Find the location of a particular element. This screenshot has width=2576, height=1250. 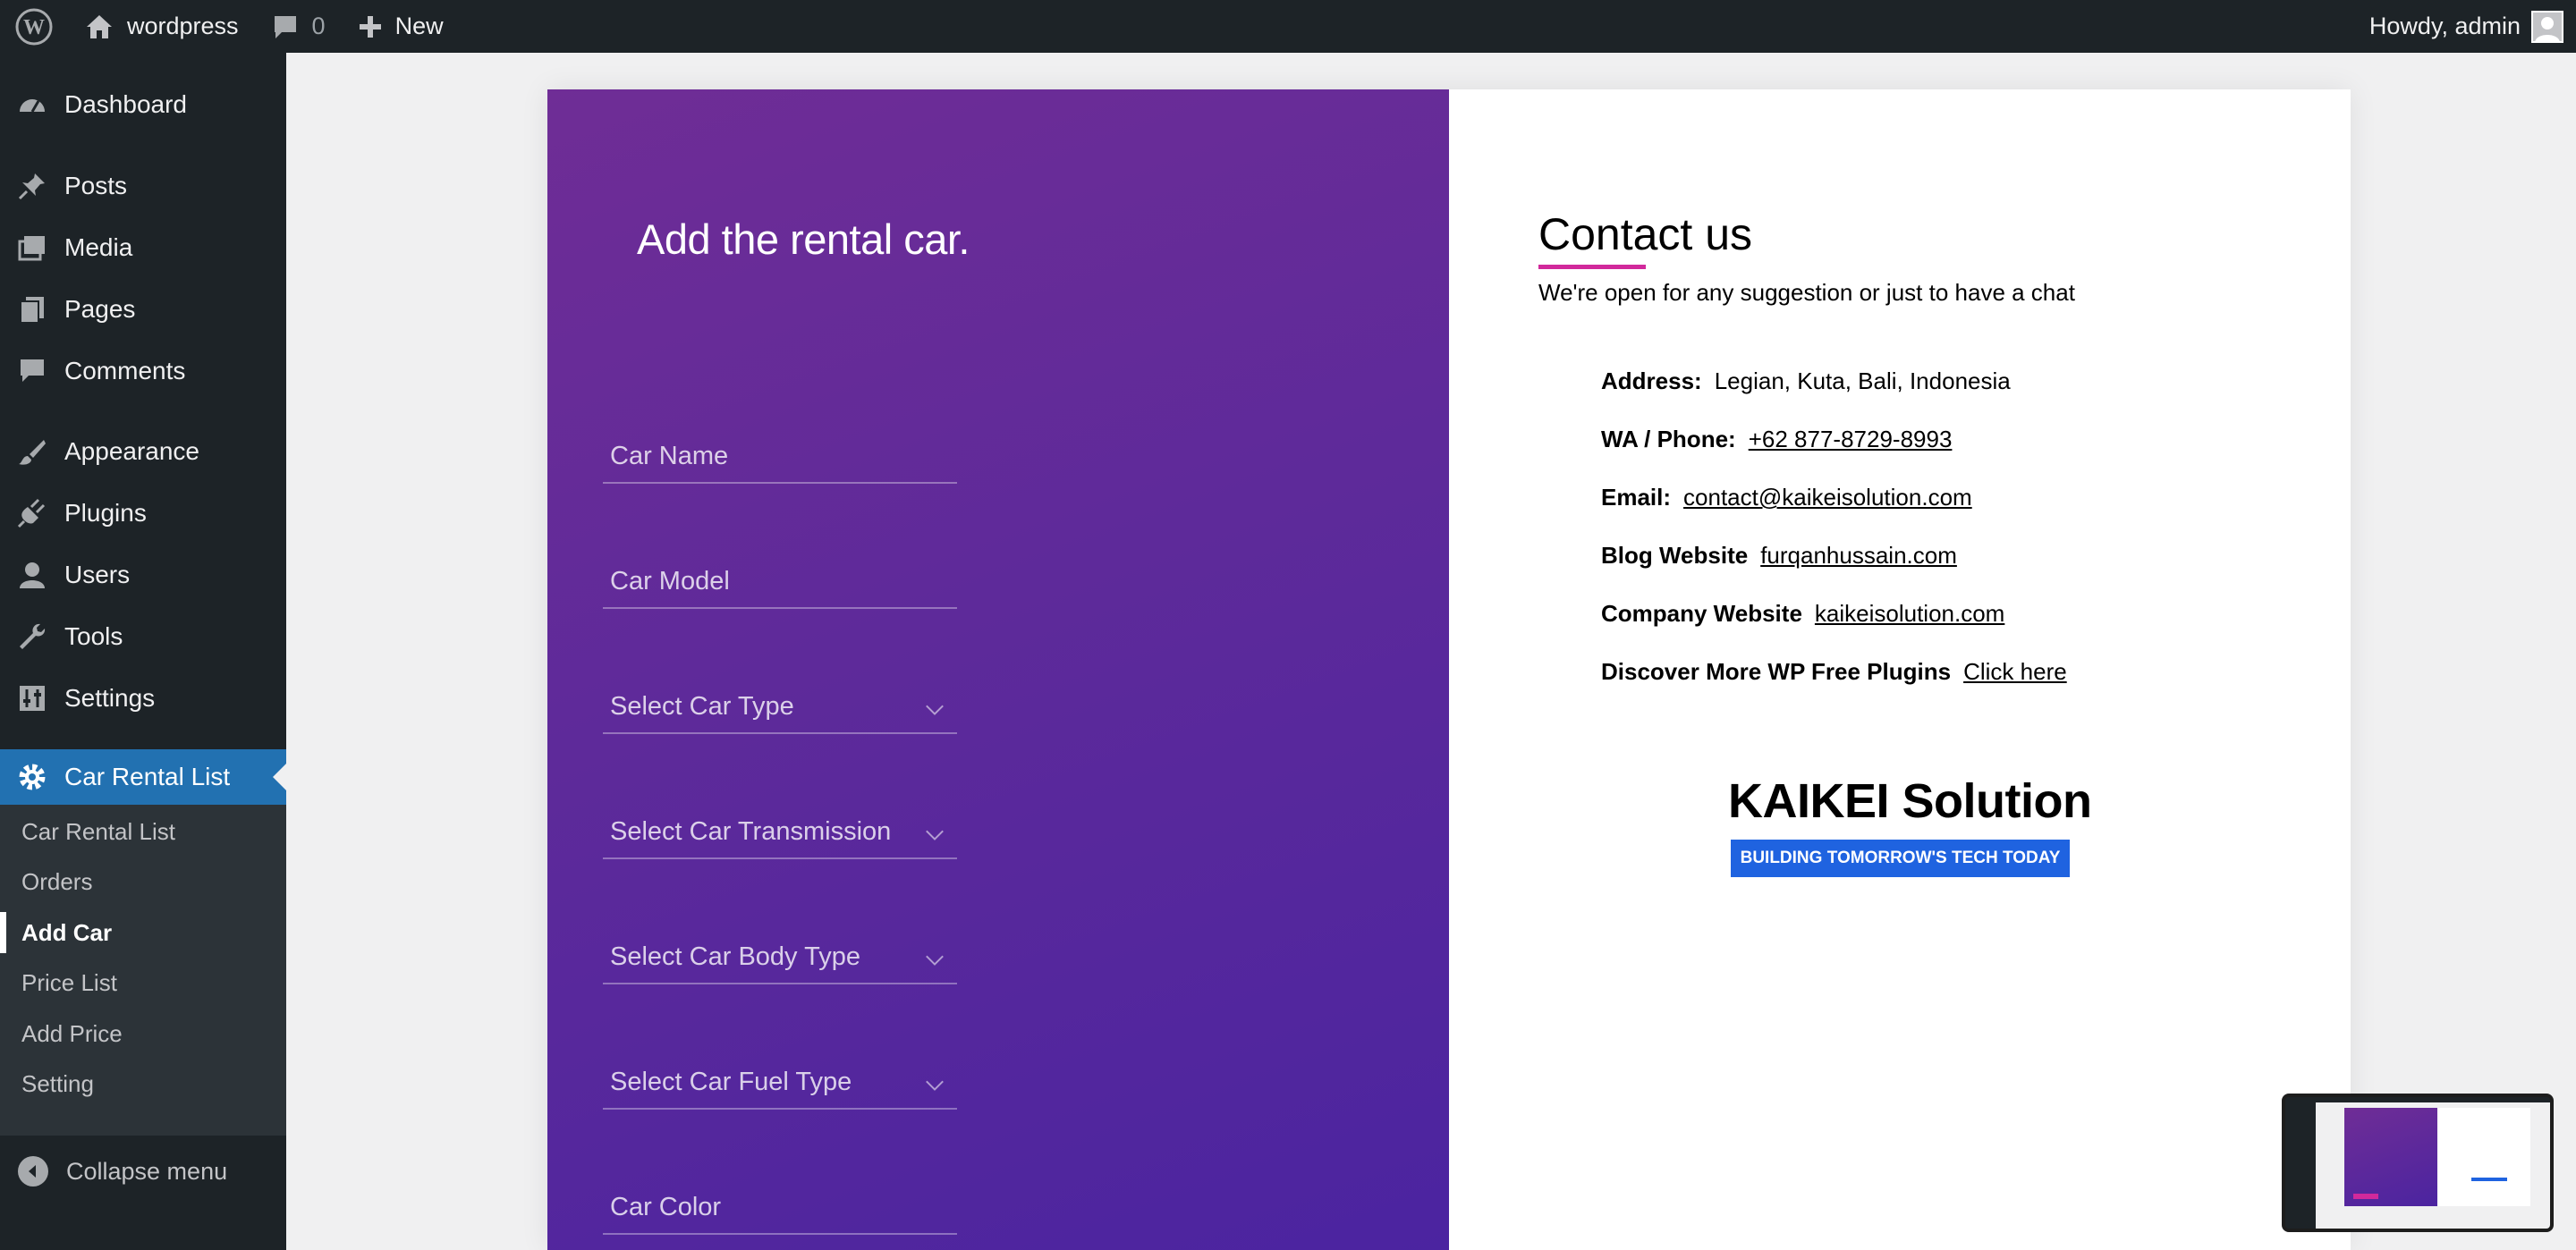

phone-row: WA / Phone: +62 877-8729-8993 is located at coordinates (1776, 440).